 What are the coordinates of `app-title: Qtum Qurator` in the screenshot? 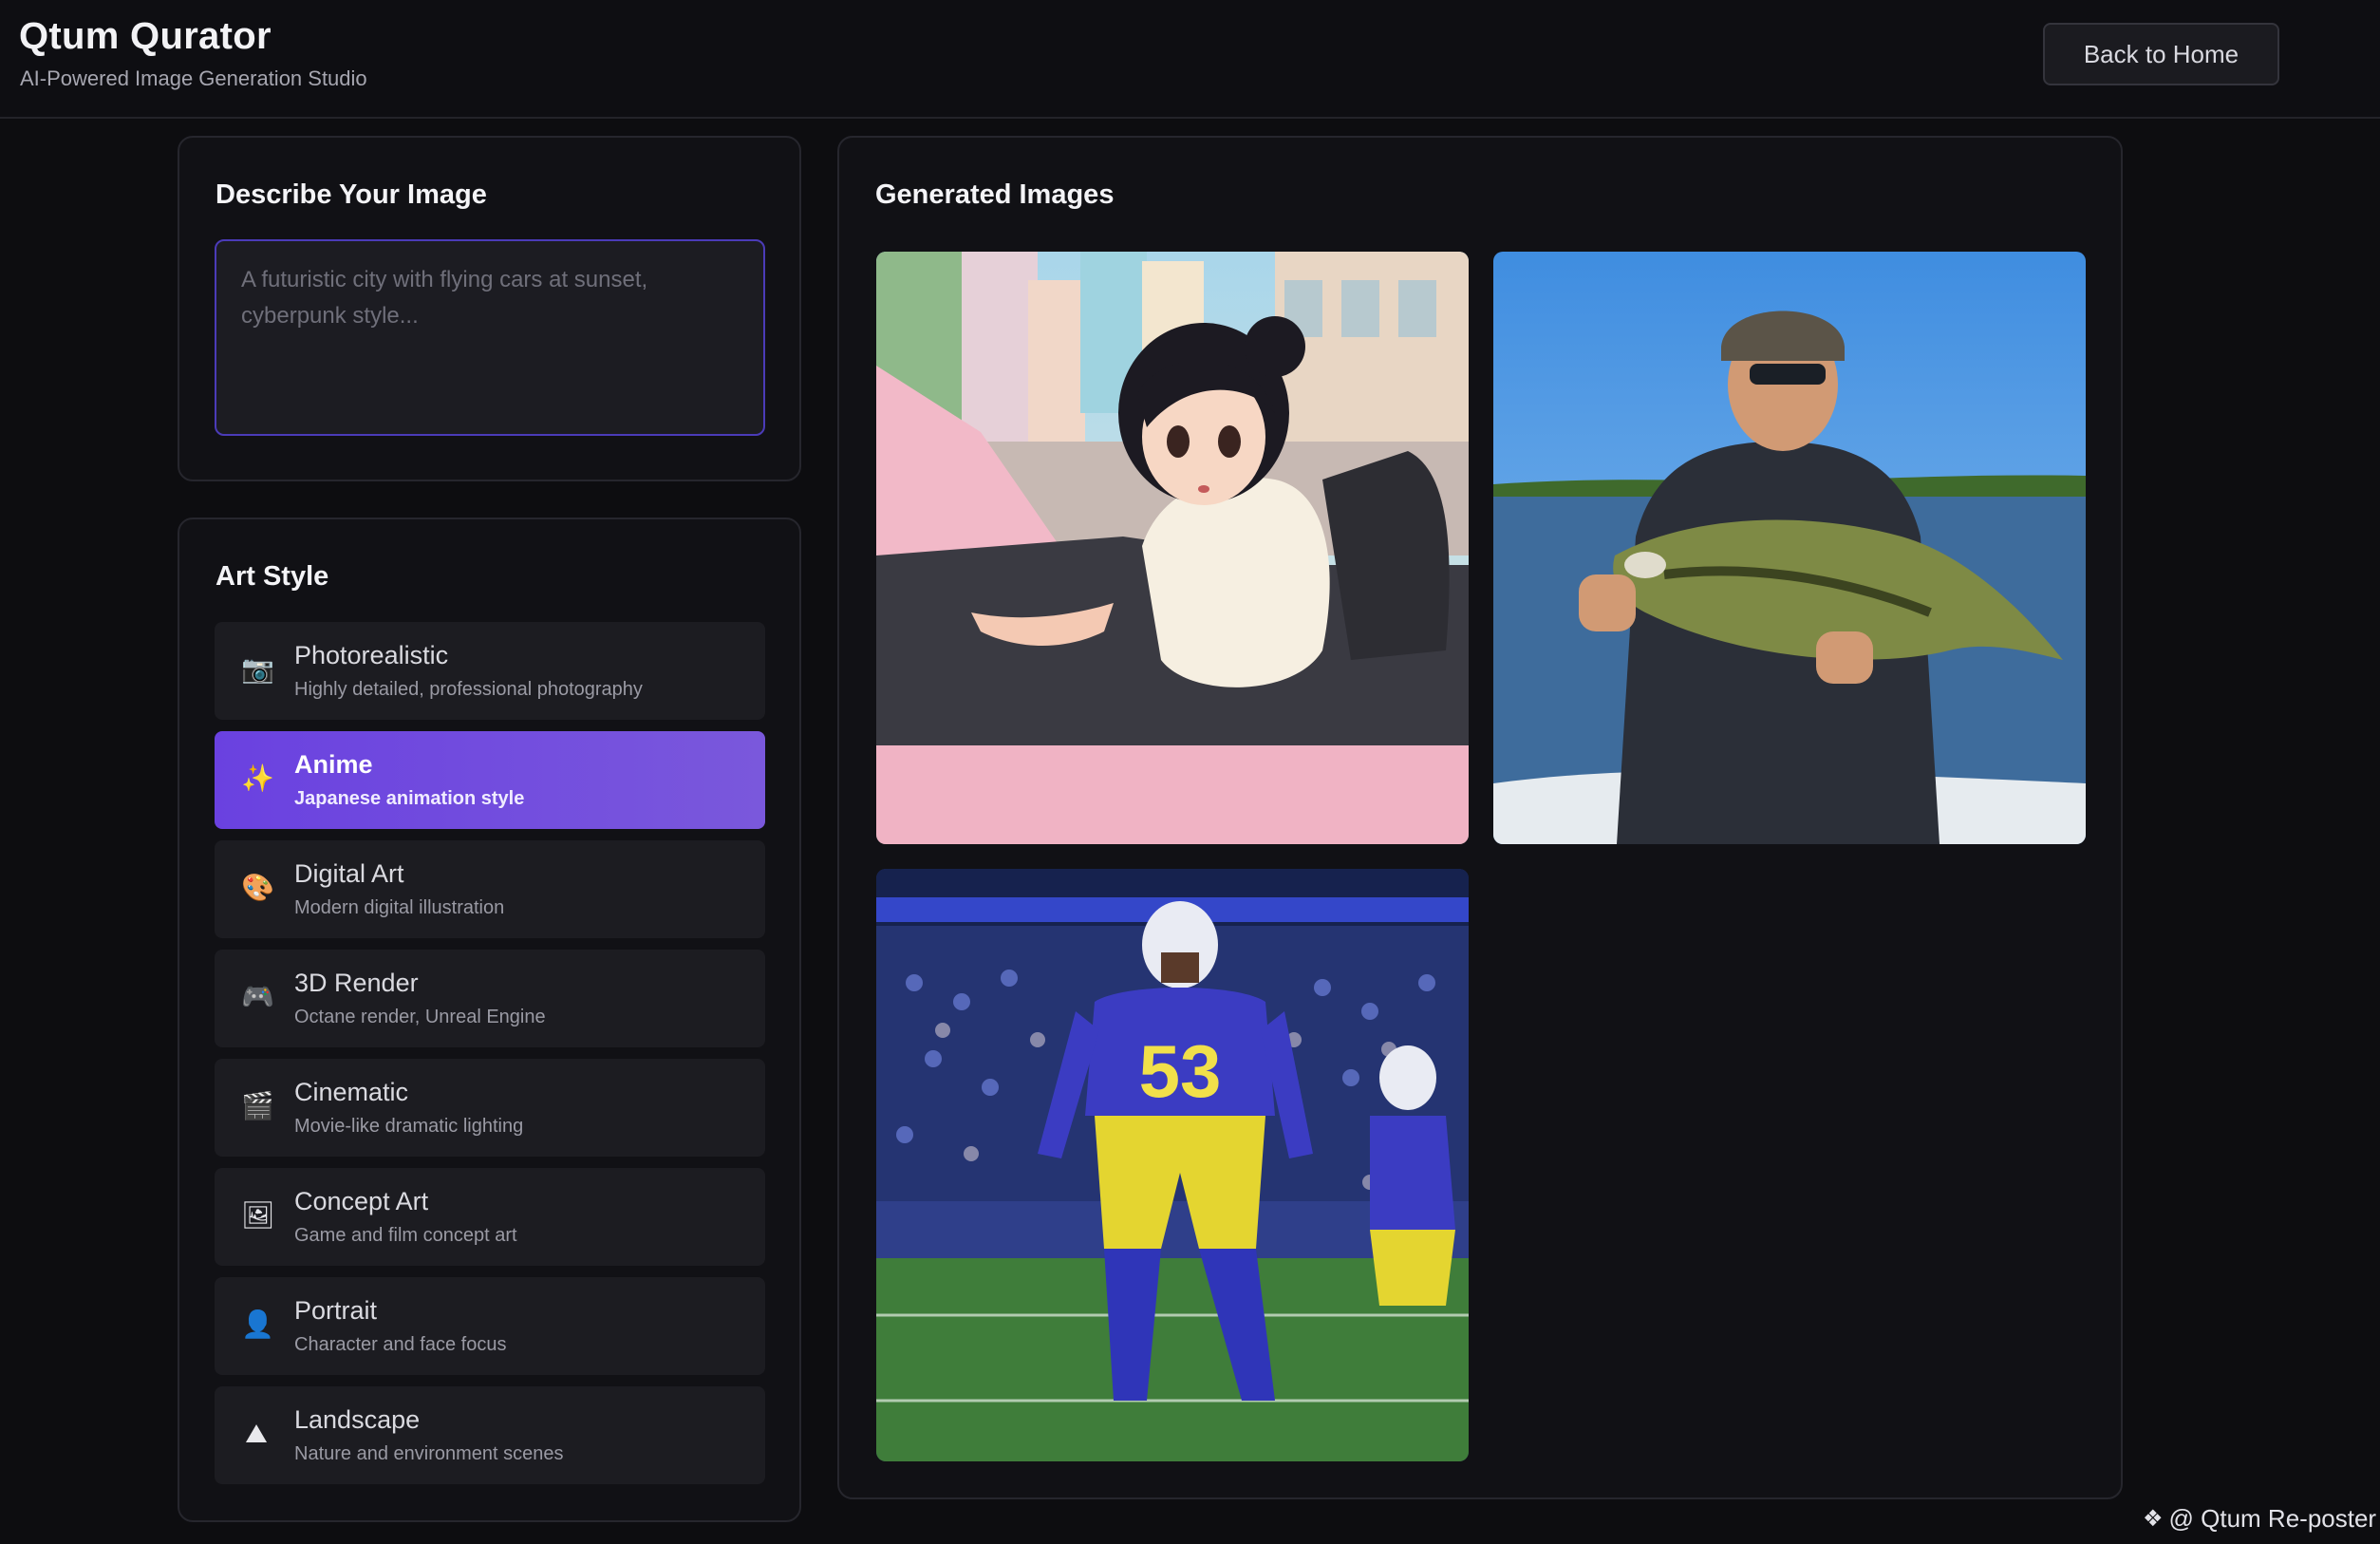 It's located at (145, 36).